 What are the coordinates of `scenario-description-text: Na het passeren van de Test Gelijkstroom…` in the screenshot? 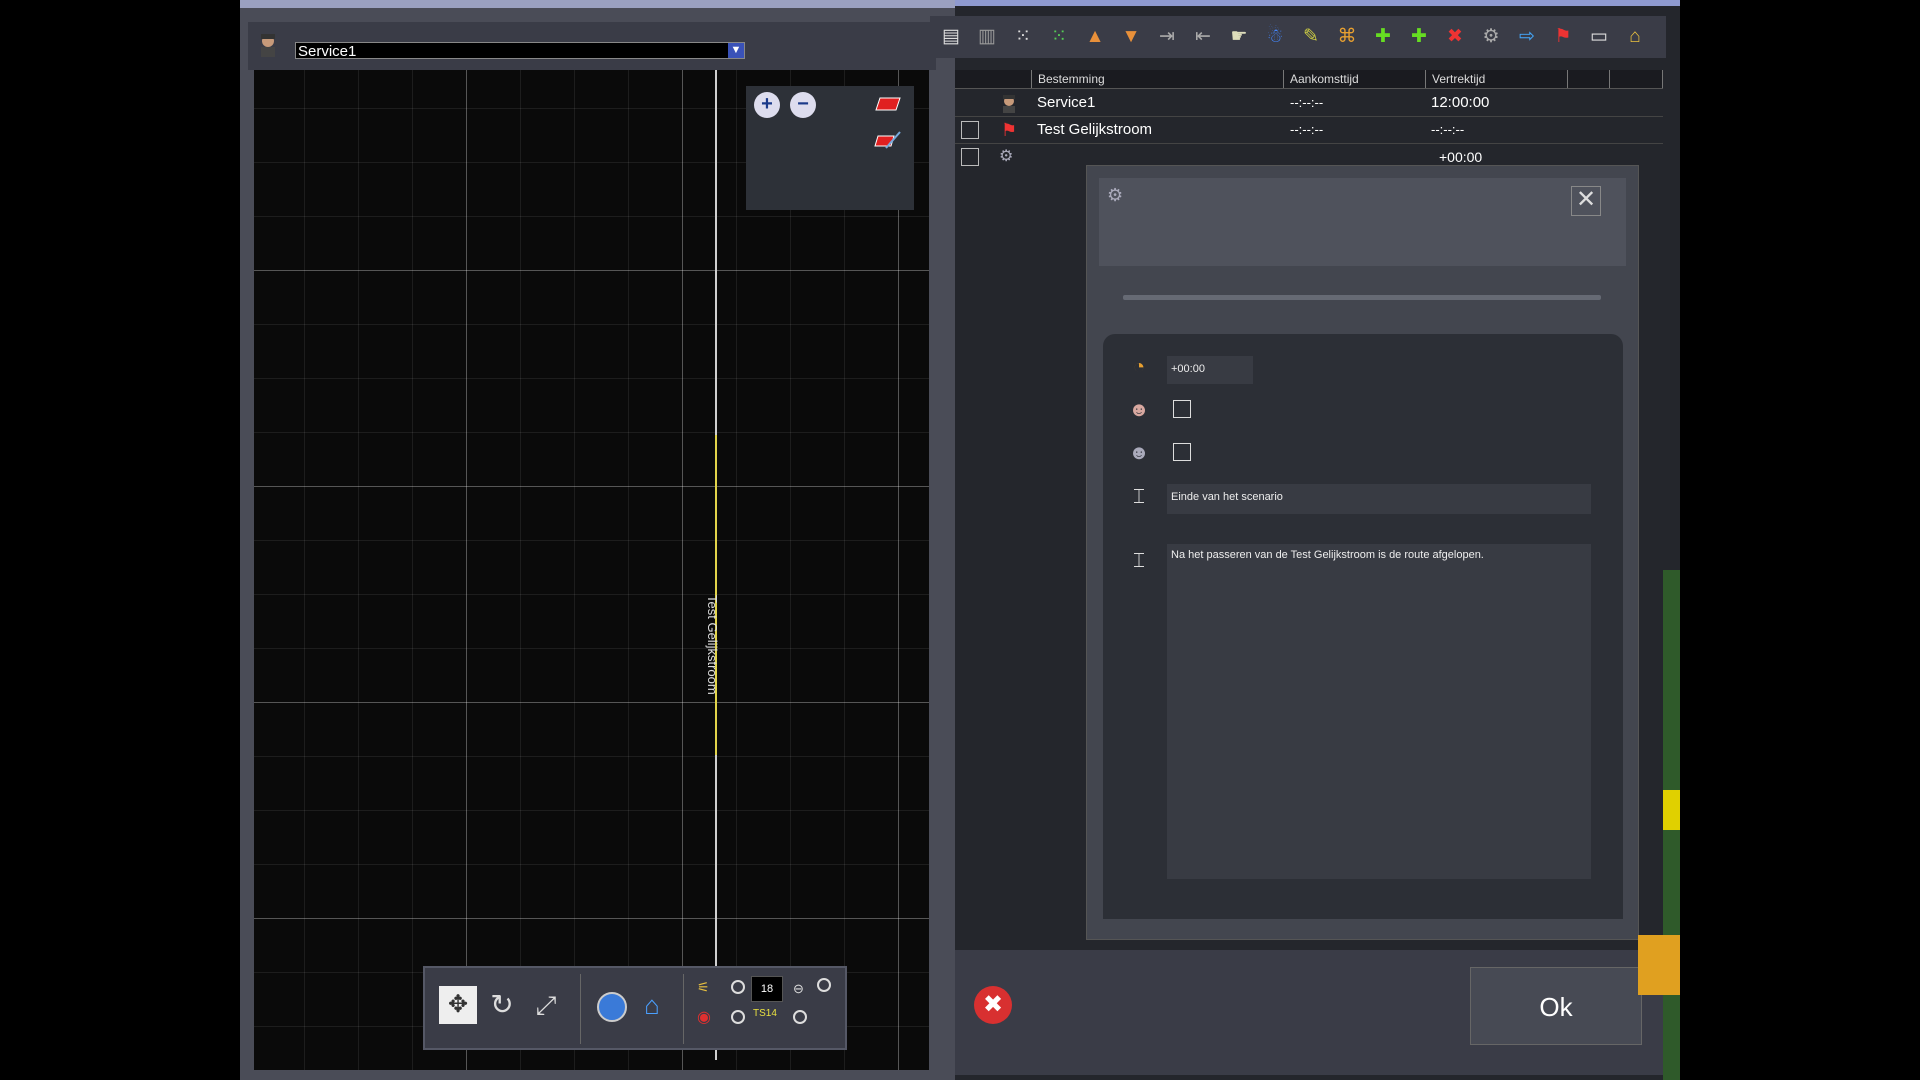 It's located at (1327, 555).